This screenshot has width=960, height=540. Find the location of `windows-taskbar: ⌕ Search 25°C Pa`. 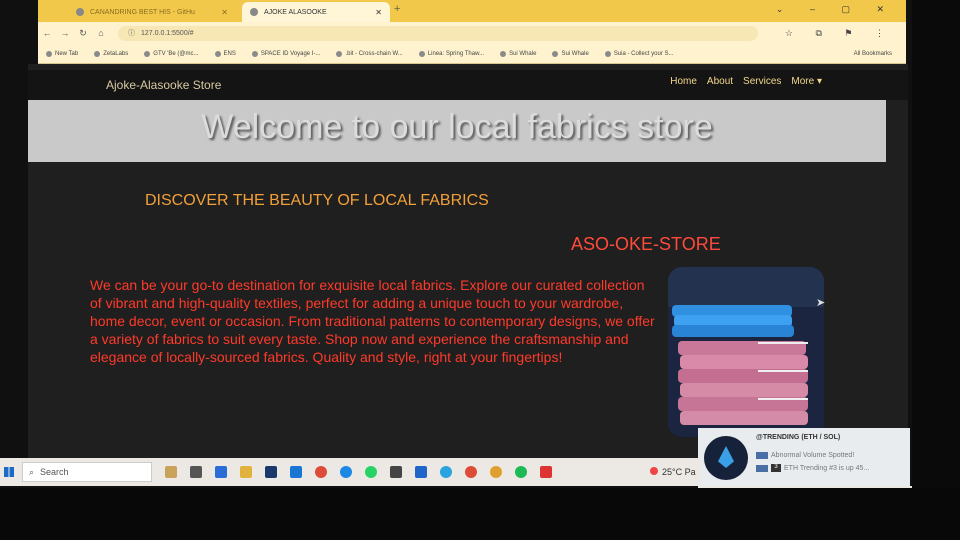

windows-taskbar: ⌕ Search 25°C Pa is located at coordinates (350, 472).